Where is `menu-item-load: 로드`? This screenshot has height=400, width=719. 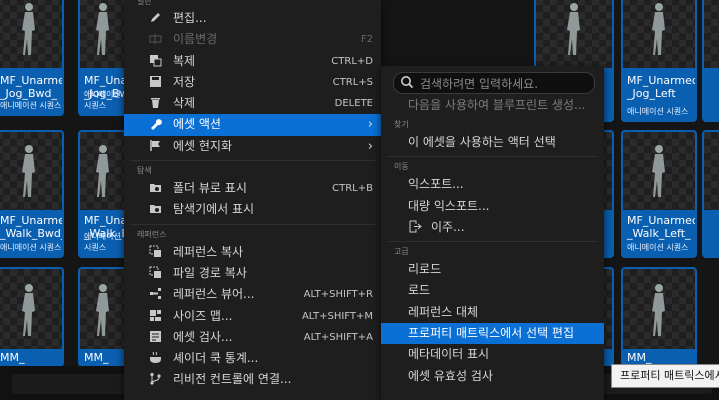
menu-item-load: 로드 is located at coordinates (492, 290).